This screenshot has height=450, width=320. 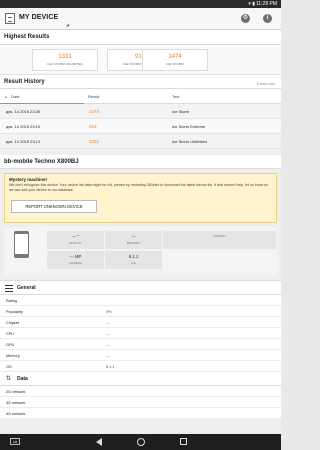 What do you see at coordinates (133, 263) in the screenshot?
I see `spec-key: OS` at bounding box center [133, 263].